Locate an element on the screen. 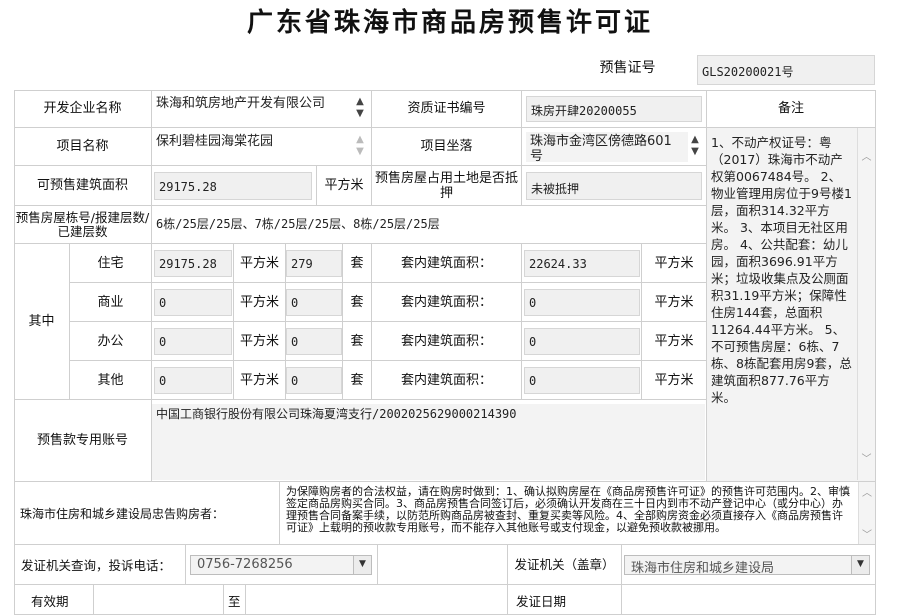  among-label: 其中 is located at coordinates (42, 322).